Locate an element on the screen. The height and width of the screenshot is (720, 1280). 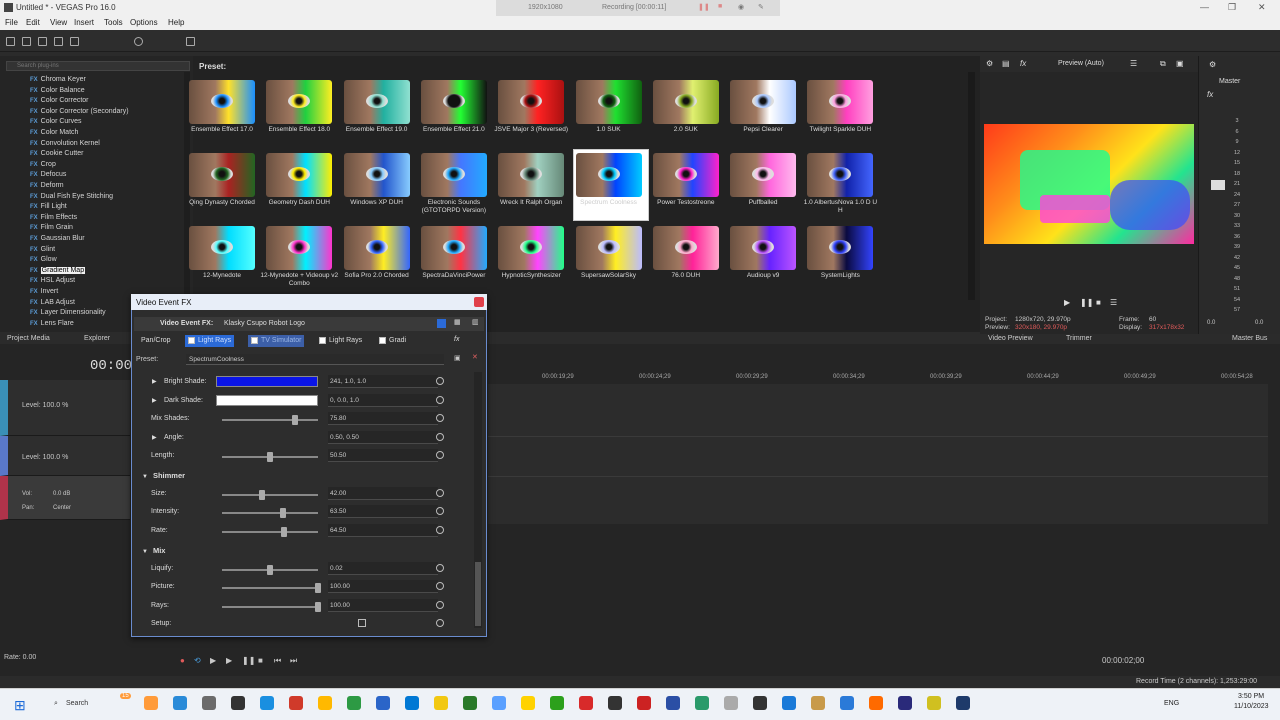
plugin-item: FX Lens Flare is located at coordinates (52, 323).